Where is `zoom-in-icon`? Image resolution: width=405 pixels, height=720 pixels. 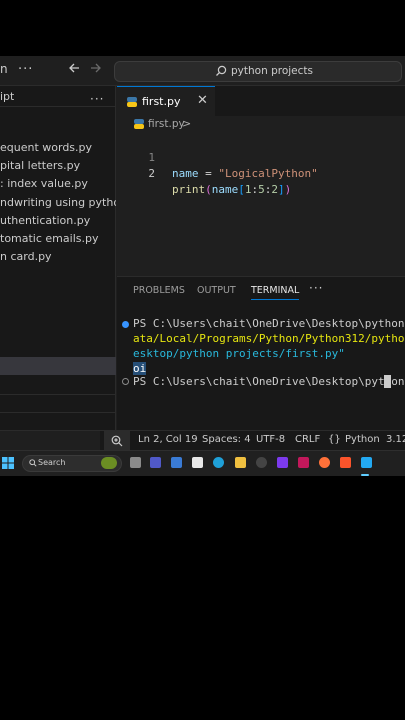 zoom-in-icon is located at coordinates (117, 441).